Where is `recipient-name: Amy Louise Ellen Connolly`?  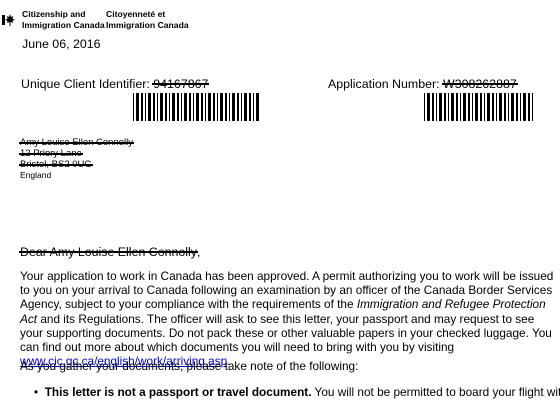 recipient-name: Amy Louise Ellen Connolly is located at coordinates (77, 142).